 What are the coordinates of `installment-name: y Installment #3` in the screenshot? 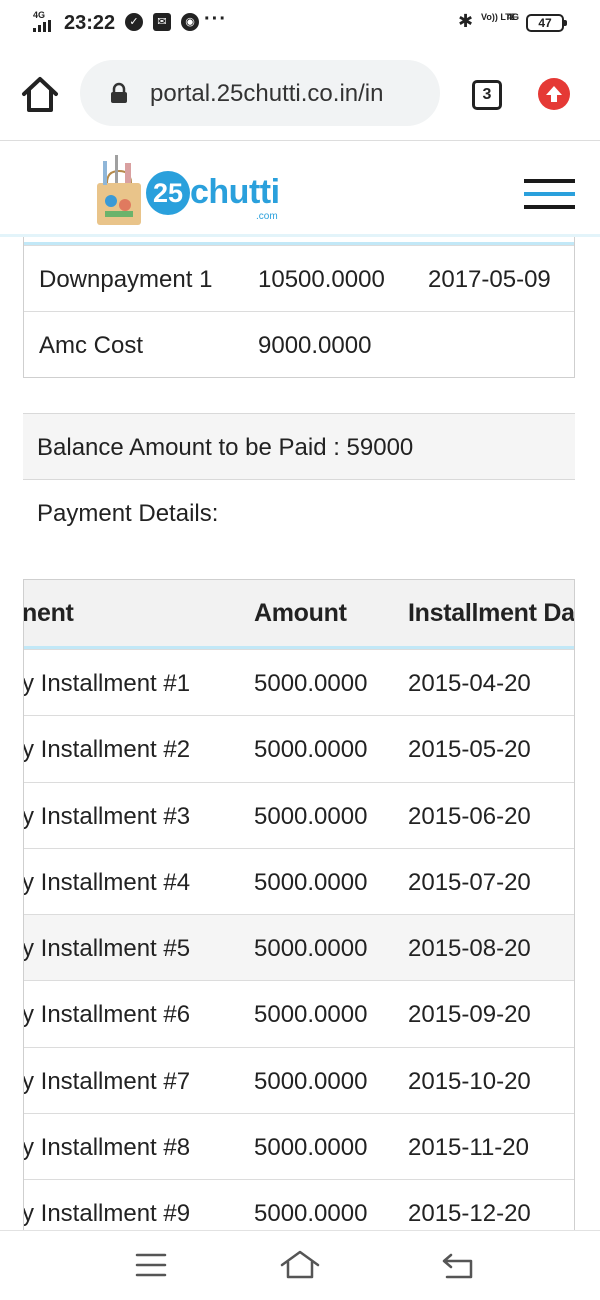 It's located at (107, 816).